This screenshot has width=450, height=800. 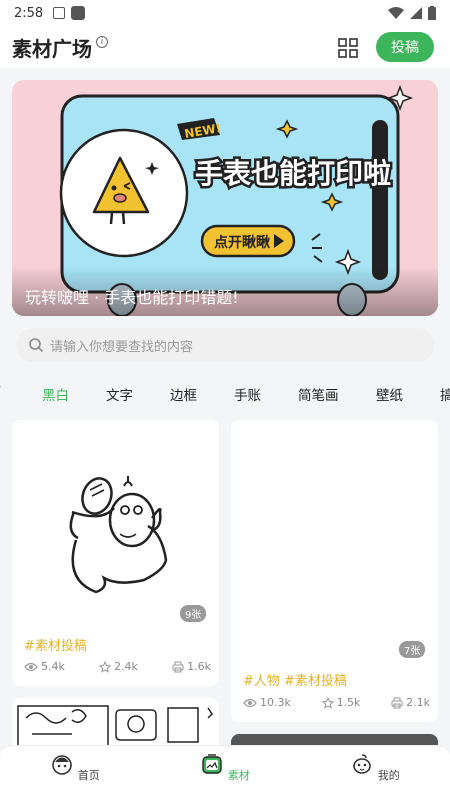 What do you see at coordinates (225, 47) in the screenshot?
I see `app-header: 素材广场 i 投稿` at bounding box center [225, 47].